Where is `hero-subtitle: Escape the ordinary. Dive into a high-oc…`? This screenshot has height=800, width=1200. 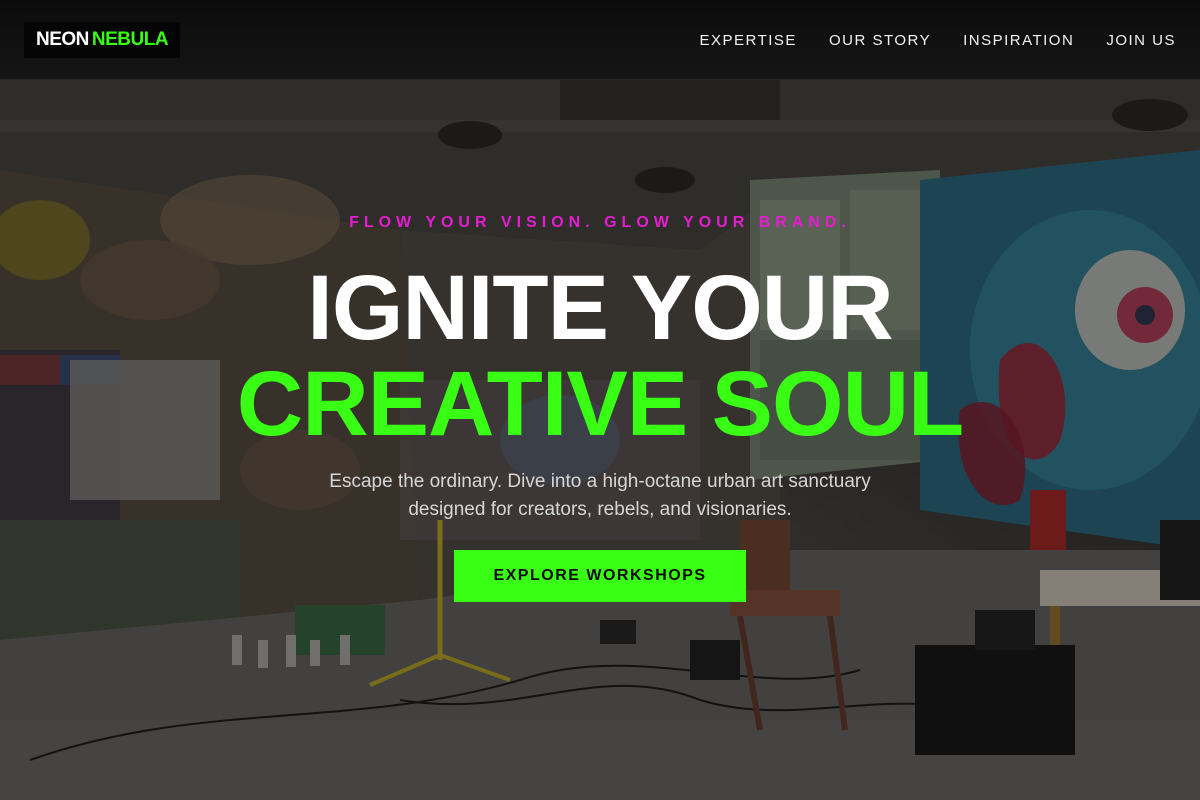 hero-subtitle: Escape the ordinary. Dive into a high-oc… is located at coordinates (600, 495).